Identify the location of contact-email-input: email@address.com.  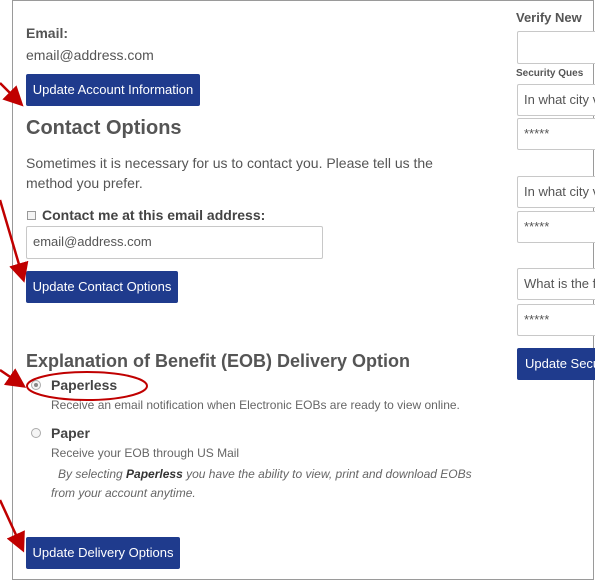
(174, 242).